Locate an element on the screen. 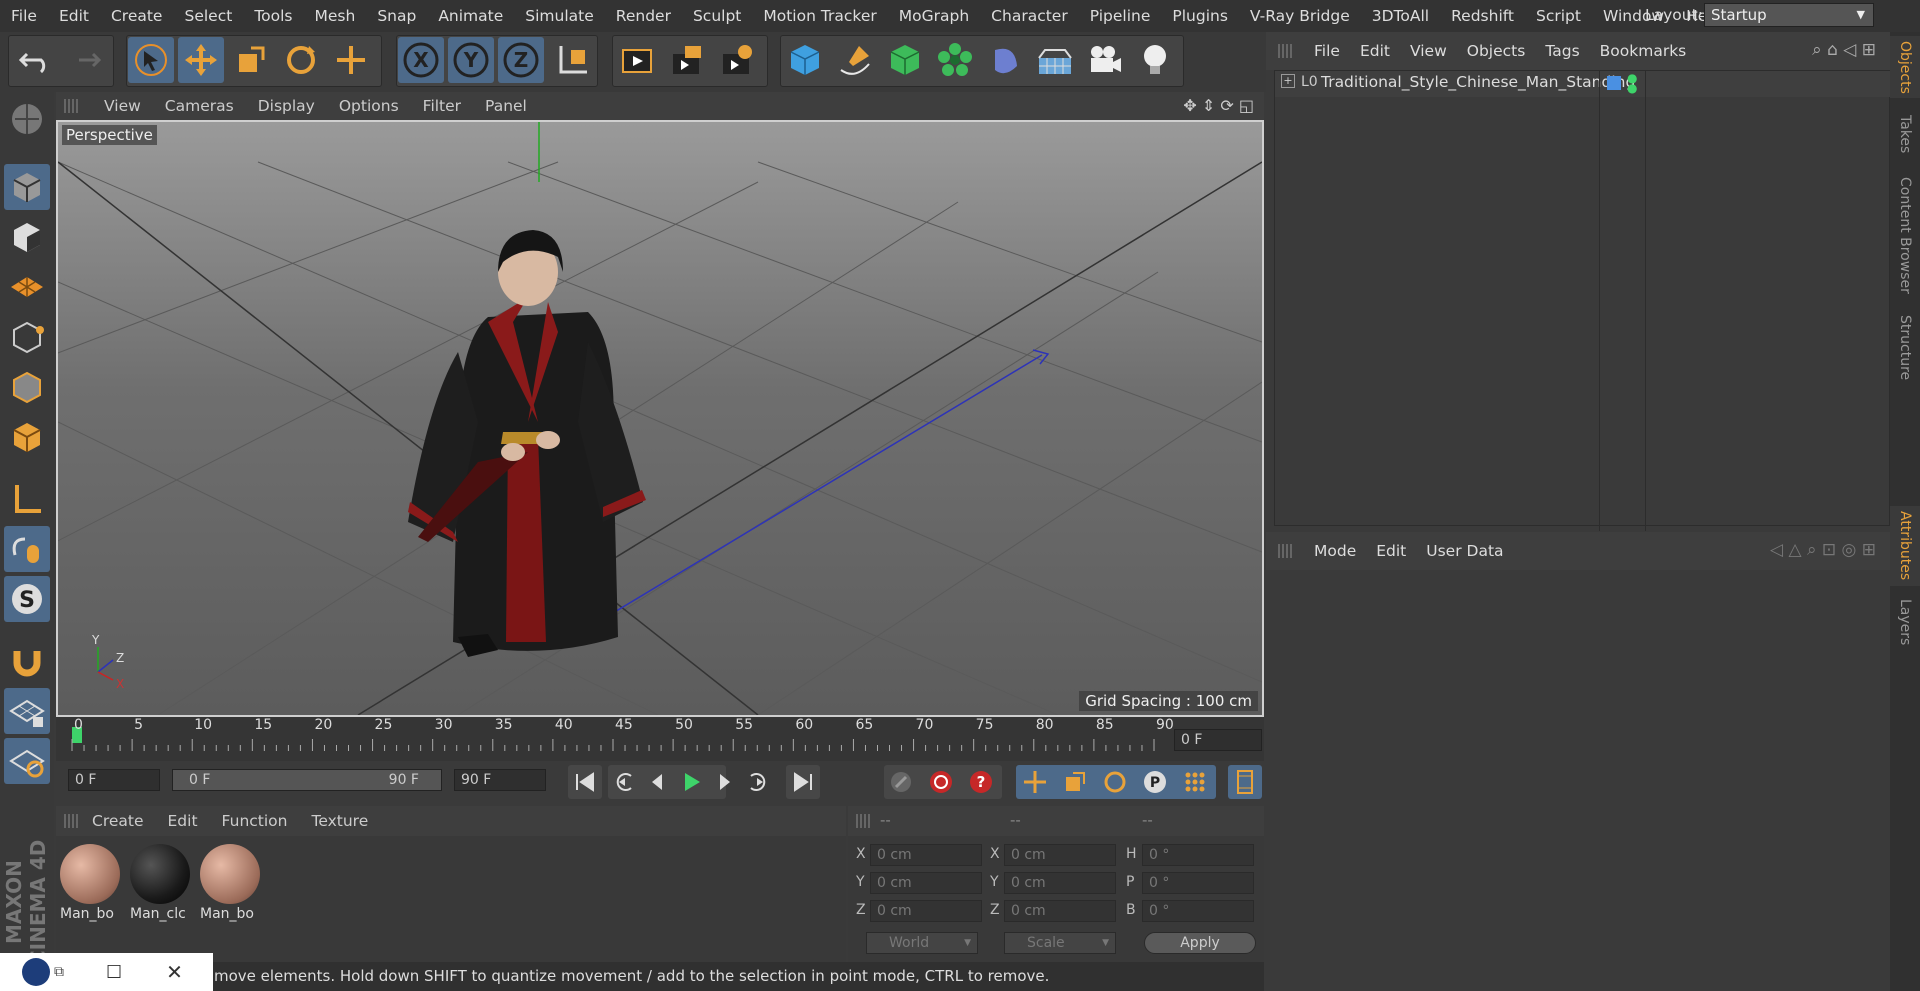 This screenshot has width=1920, height=991. expand-icon: + is located at coordinates (1288, 81).